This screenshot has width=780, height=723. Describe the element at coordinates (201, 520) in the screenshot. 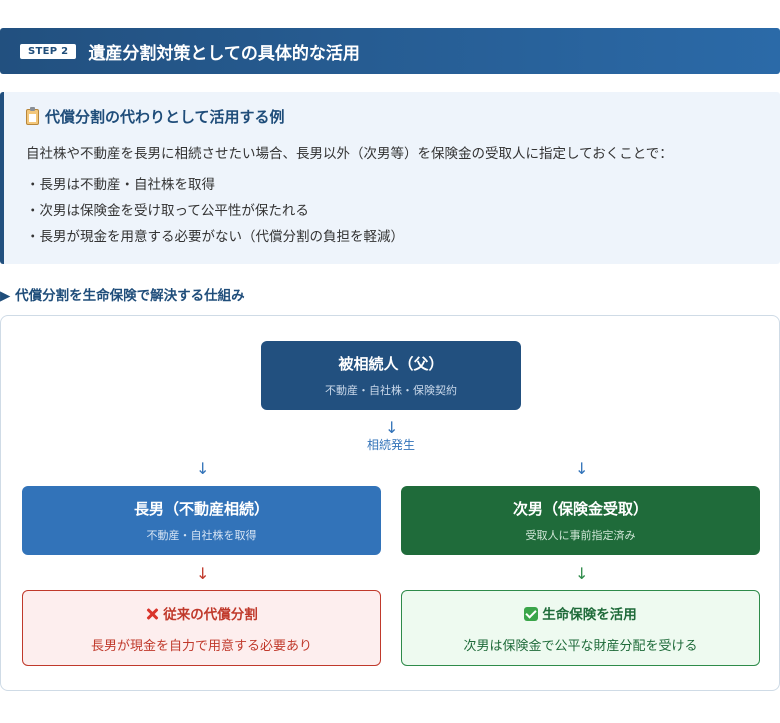

I see `node-eldest-son: 長男（不動産相続） 不動産・自社株を取得` at that location.